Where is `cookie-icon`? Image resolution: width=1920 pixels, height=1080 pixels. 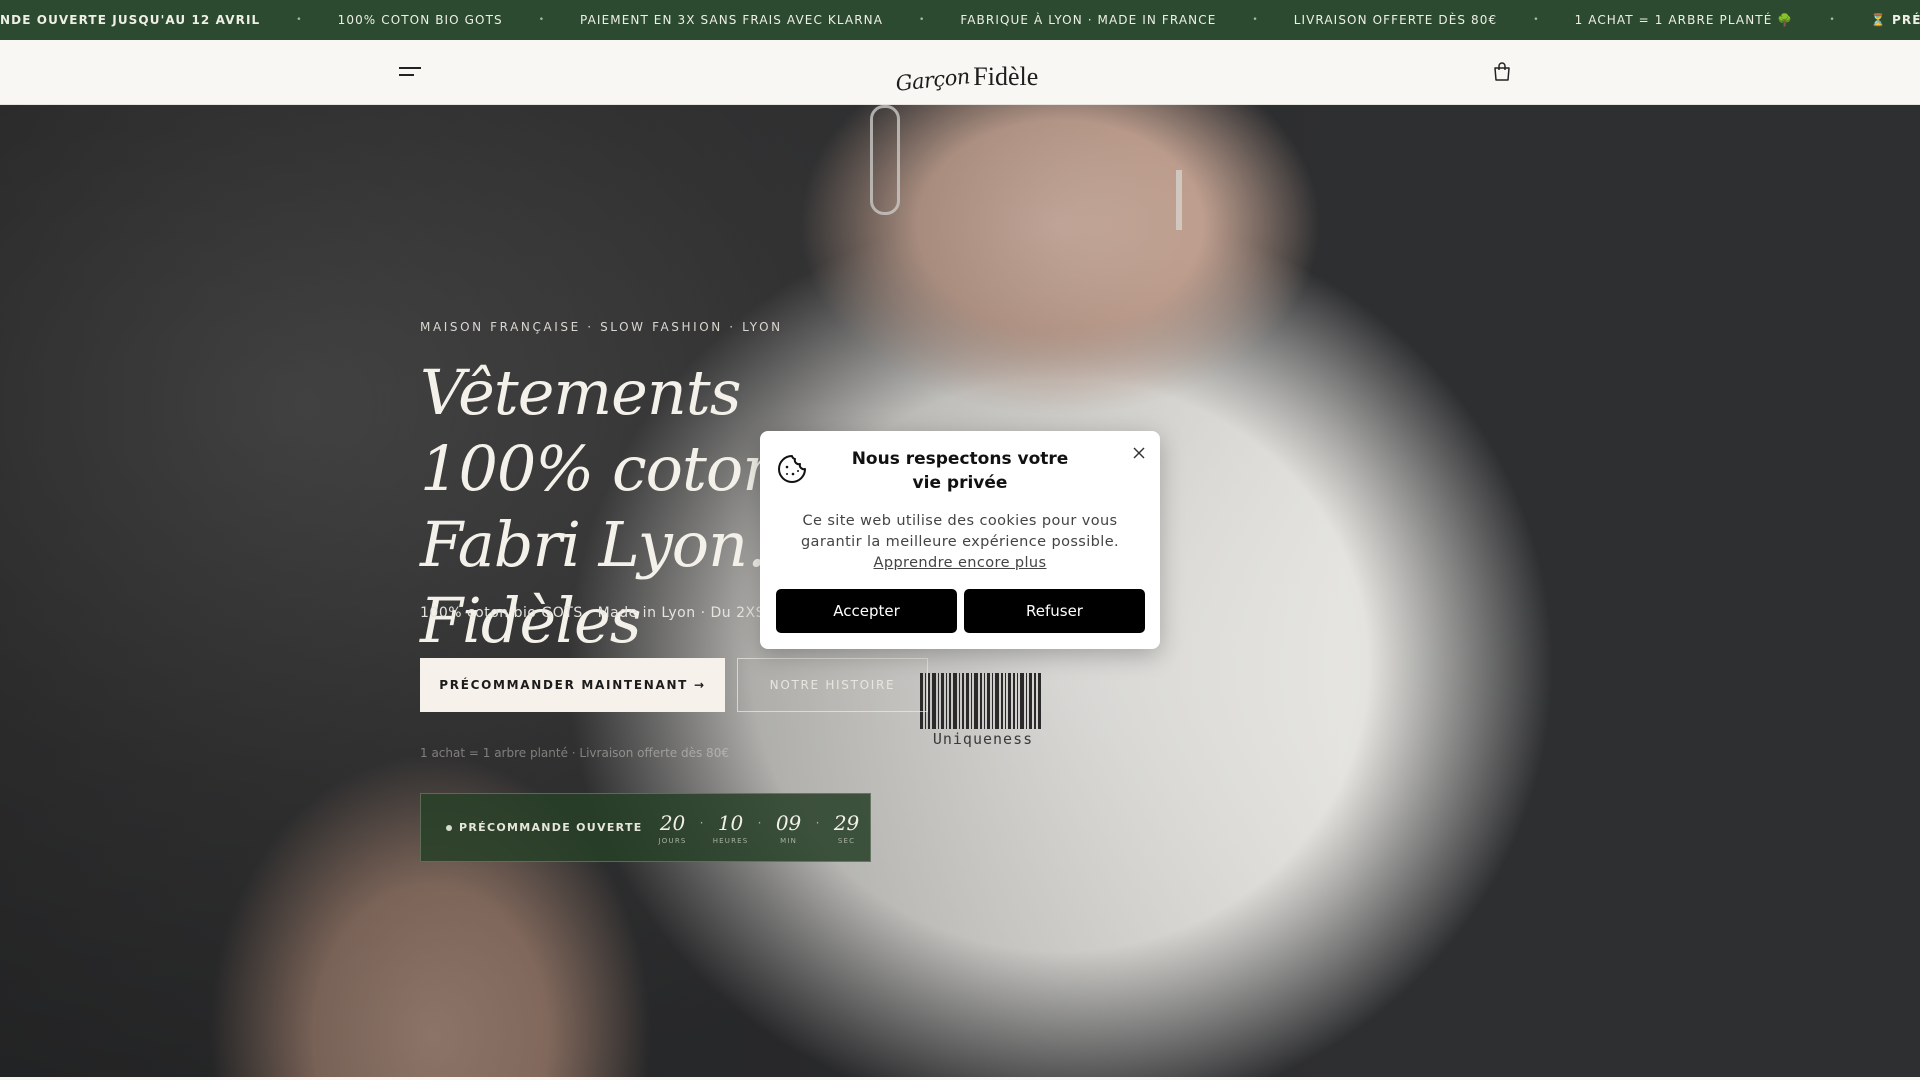 cookie-icon is located at coordinates (792, 469).